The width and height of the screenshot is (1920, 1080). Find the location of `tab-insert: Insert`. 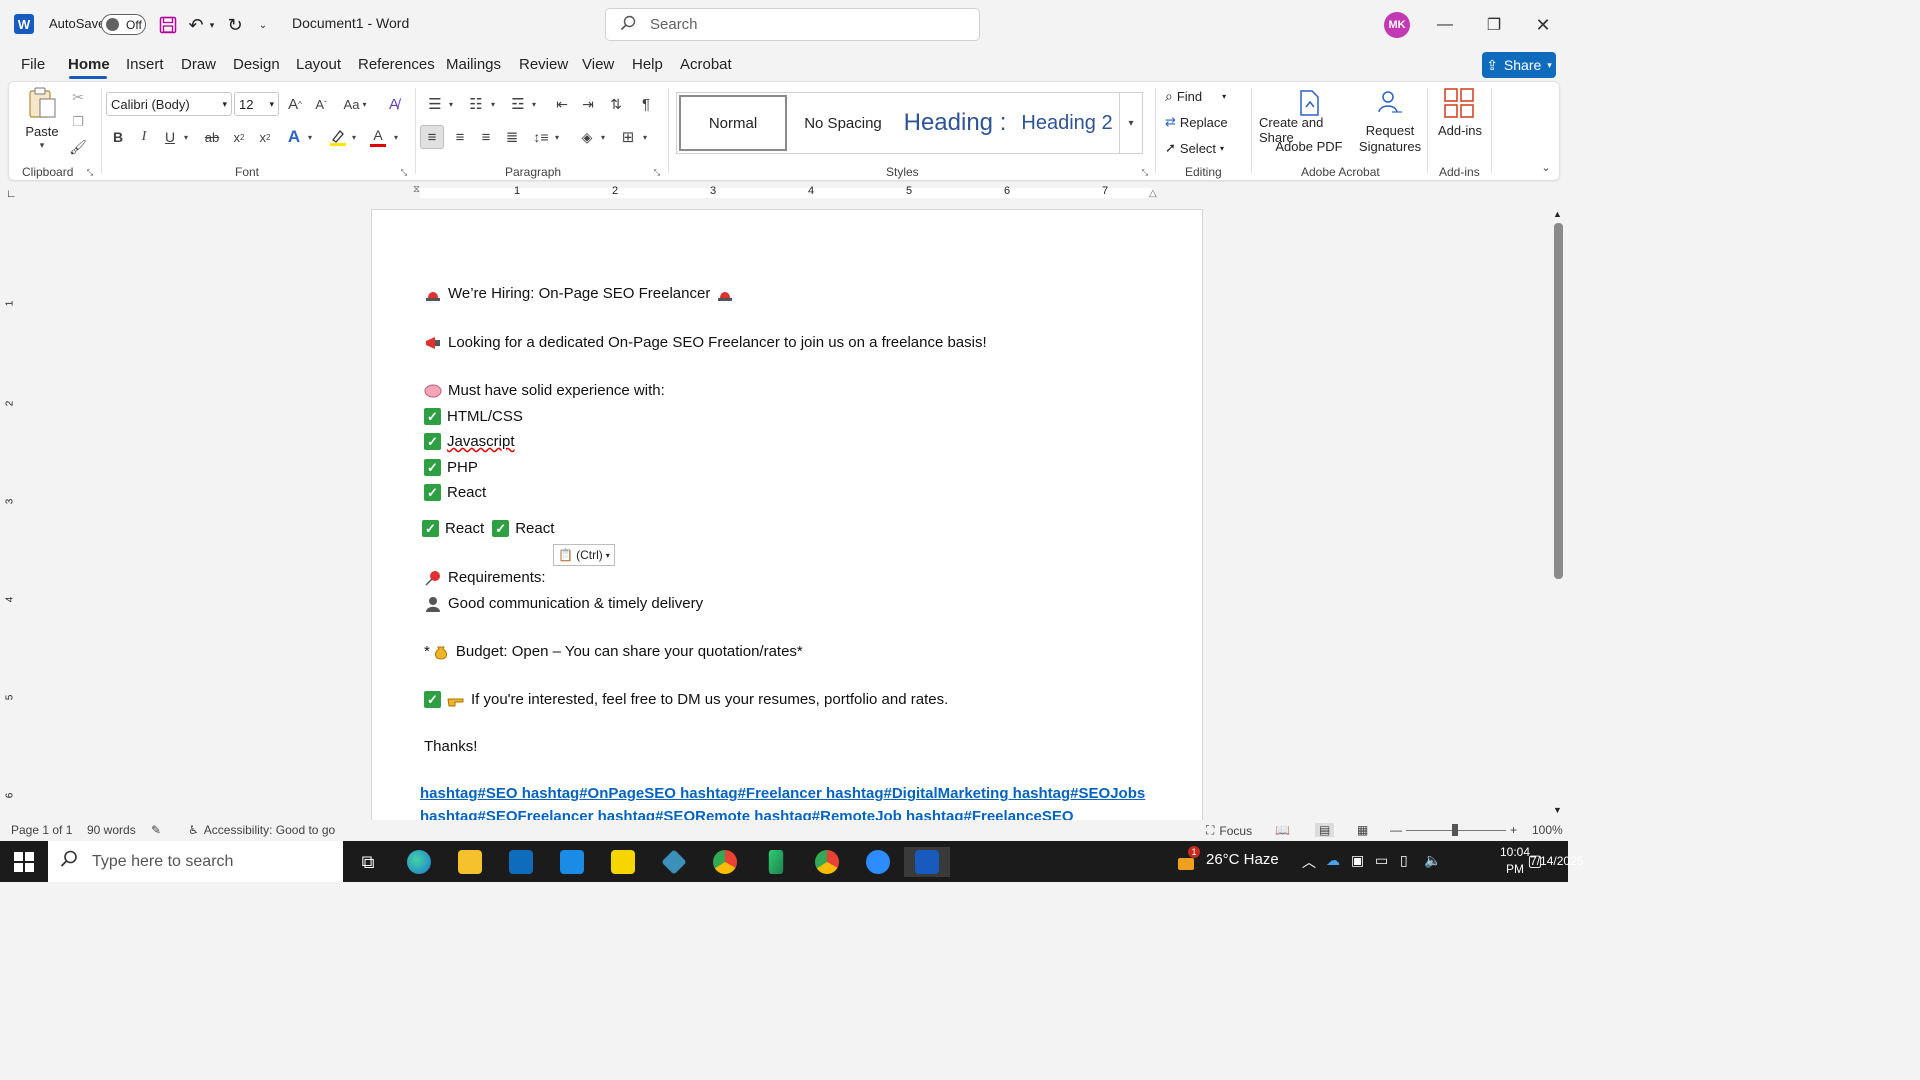

tab-insert: Insert is located at coordinates (145, 64).